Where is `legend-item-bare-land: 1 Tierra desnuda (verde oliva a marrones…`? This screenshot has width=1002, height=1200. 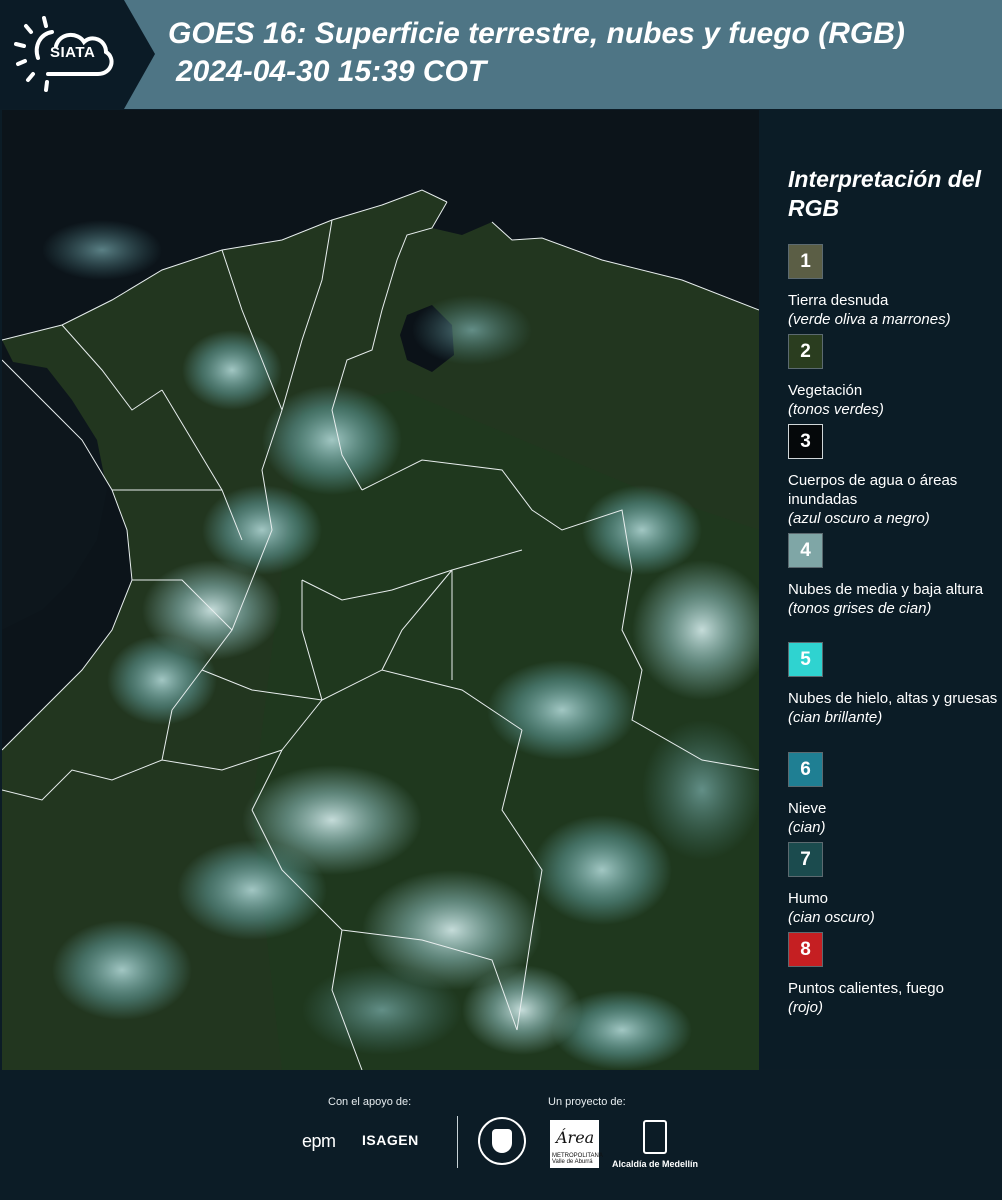
legend-item-bare-land: 1 Tierra desnuda (verde oliva a marrones… is located at coordinates (893, 286).